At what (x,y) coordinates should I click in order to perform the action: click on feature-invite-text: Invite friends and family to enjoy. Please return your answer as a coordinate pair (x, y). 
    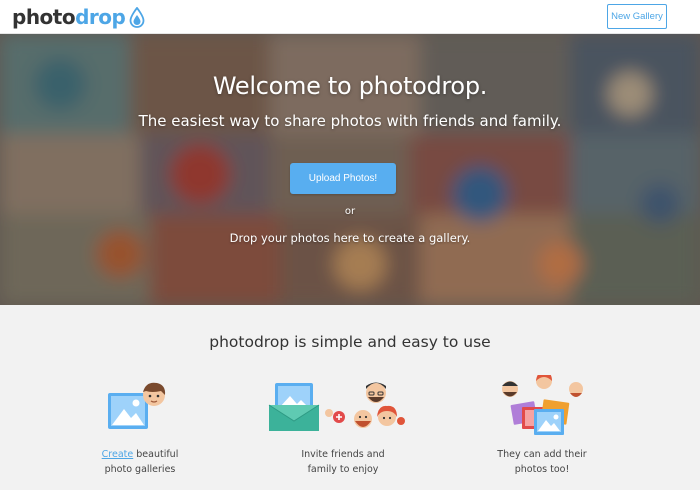
    Looking at the image, I should click on (343, 462).